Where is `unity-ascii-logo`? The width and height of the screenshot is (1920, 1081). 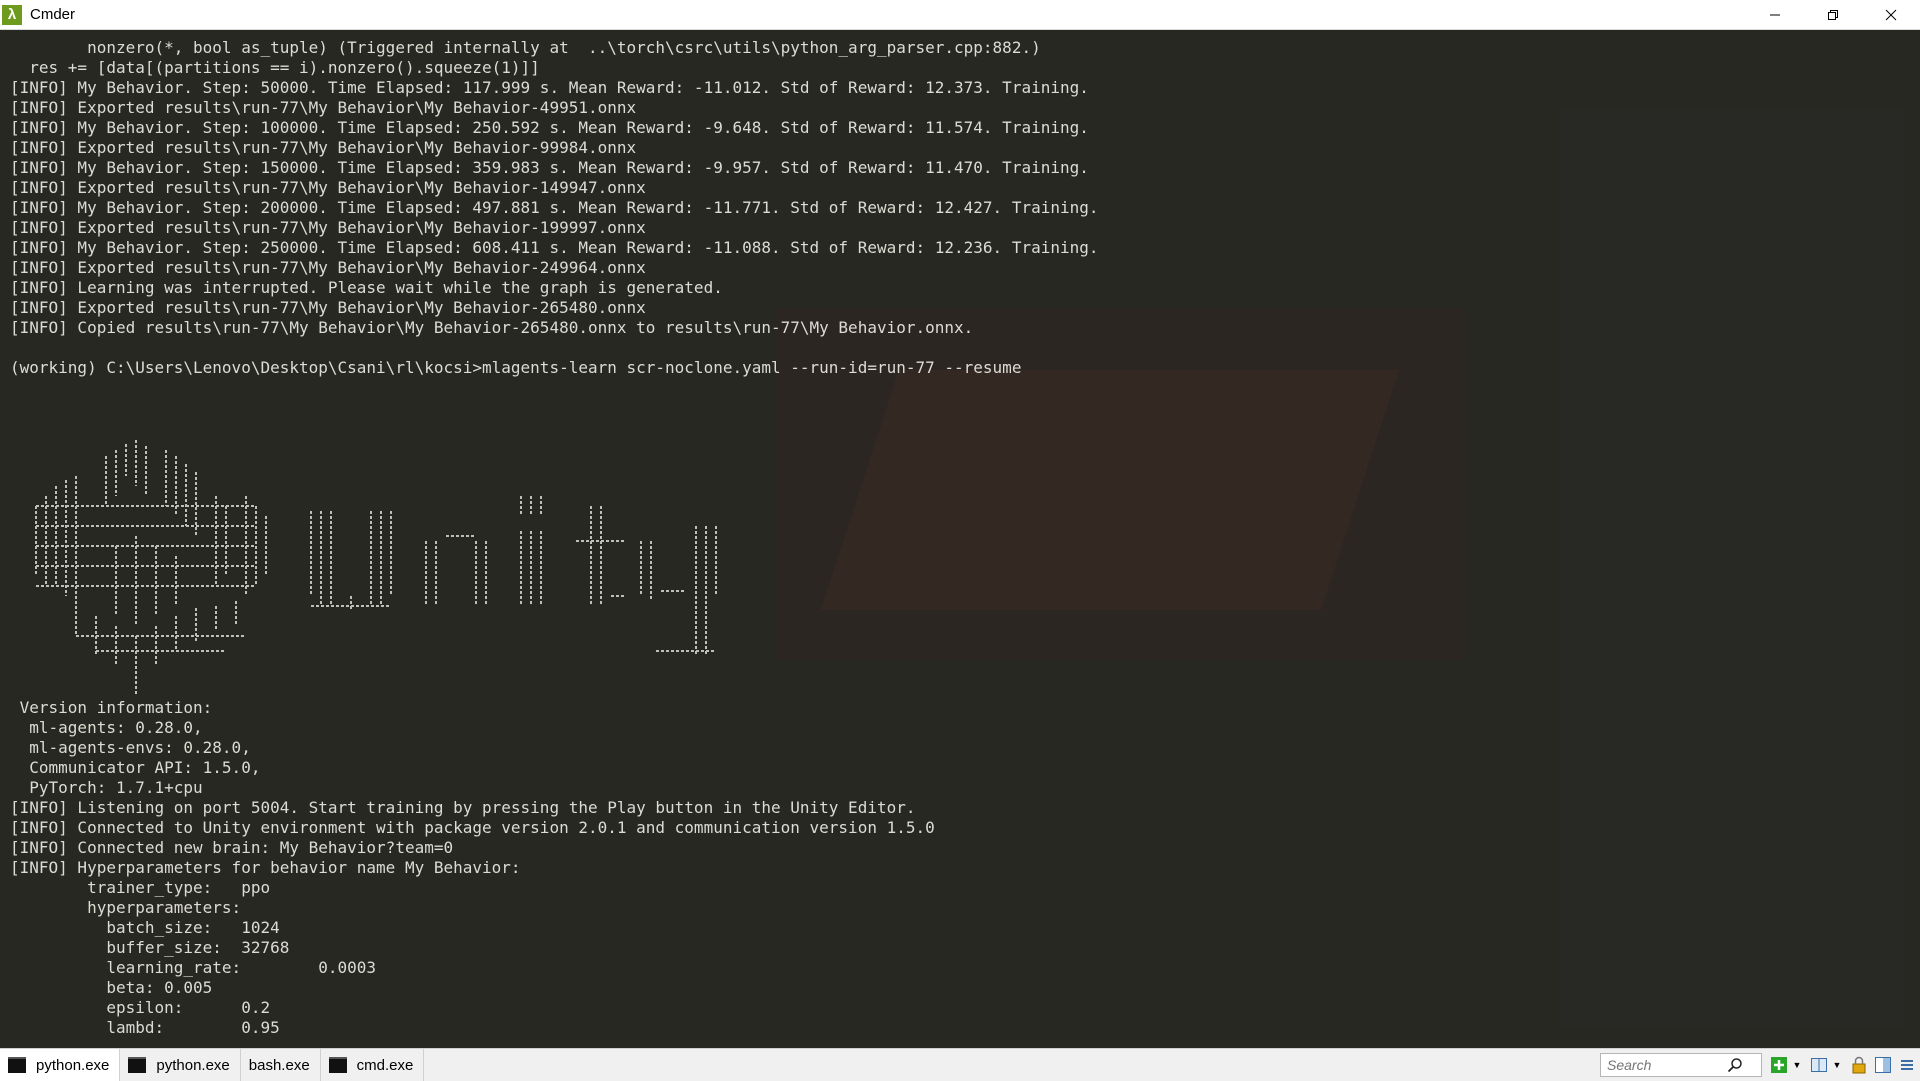 unity-ascii-logo is located at coordinates (376, 568).